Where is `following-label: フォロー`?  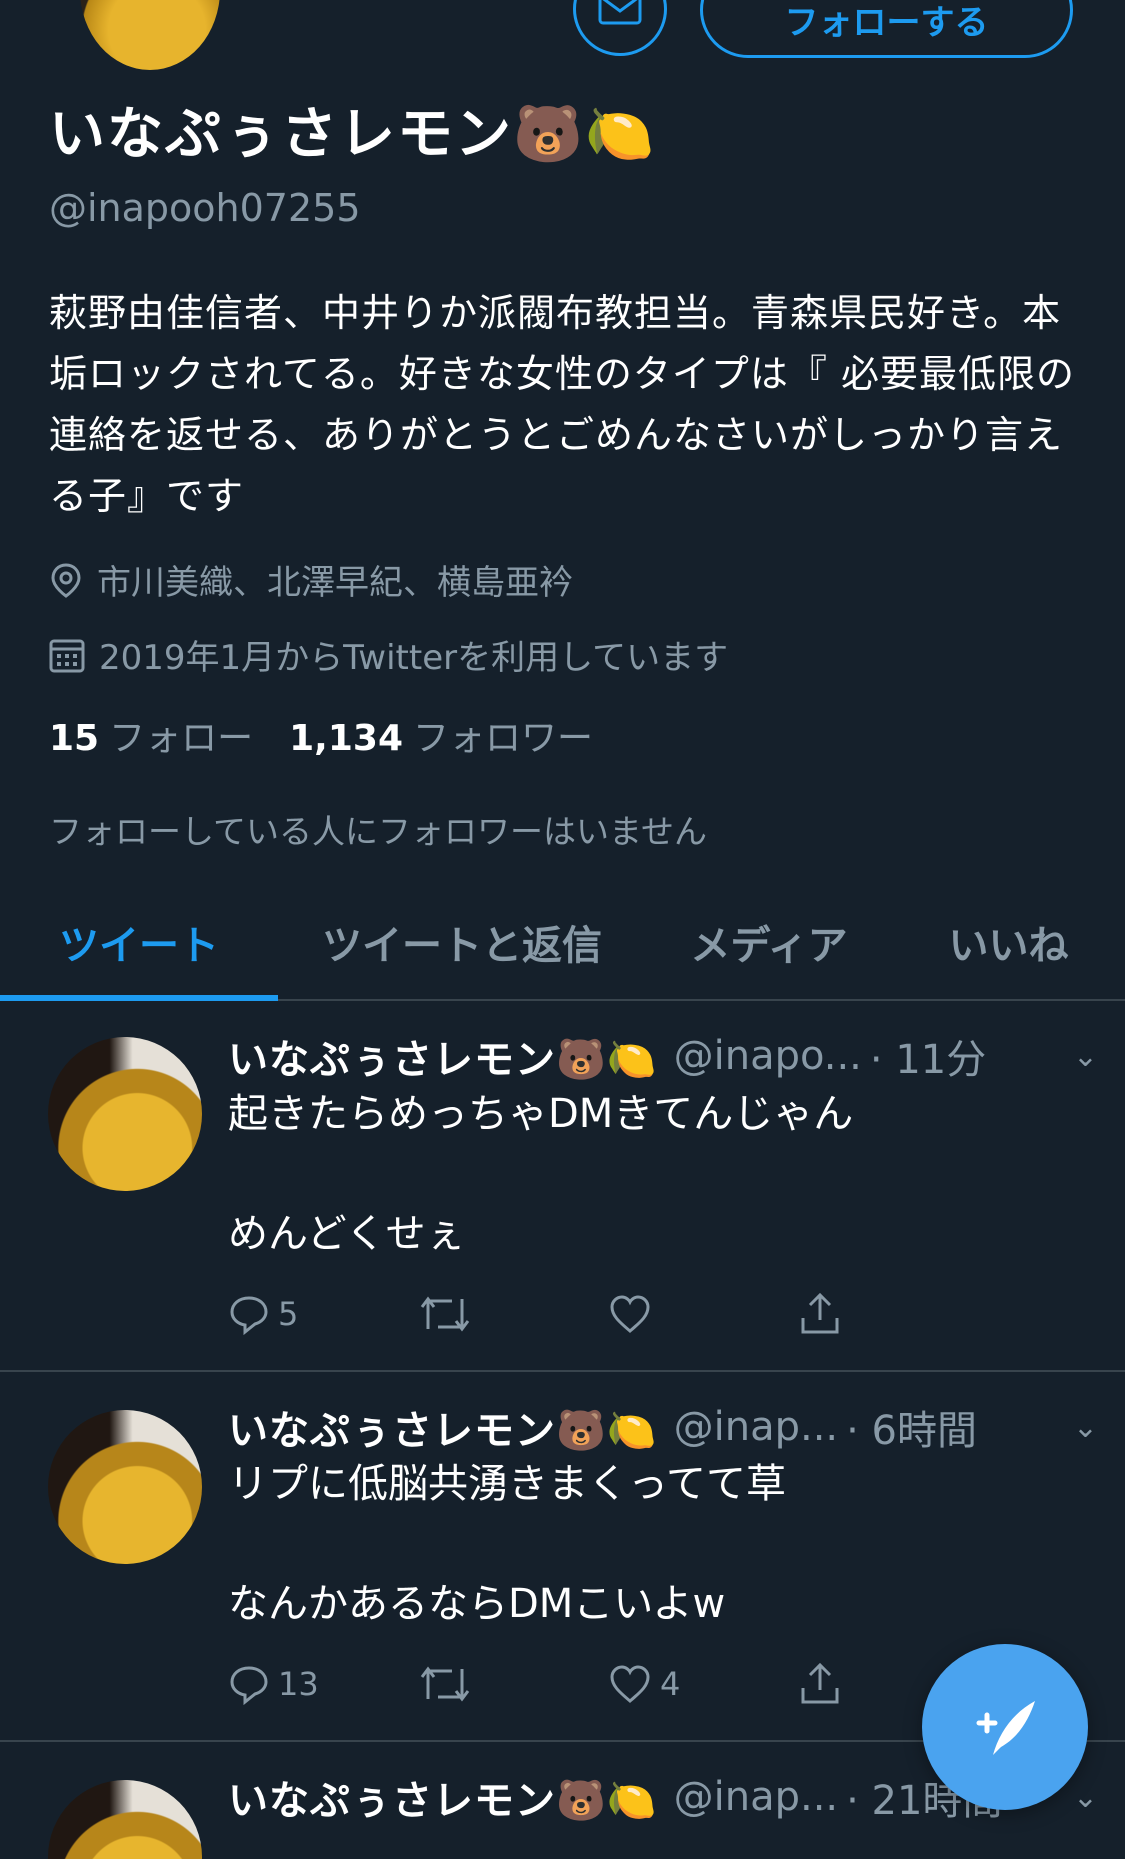
following-label: フォロー is located at coordinates (181, 738).